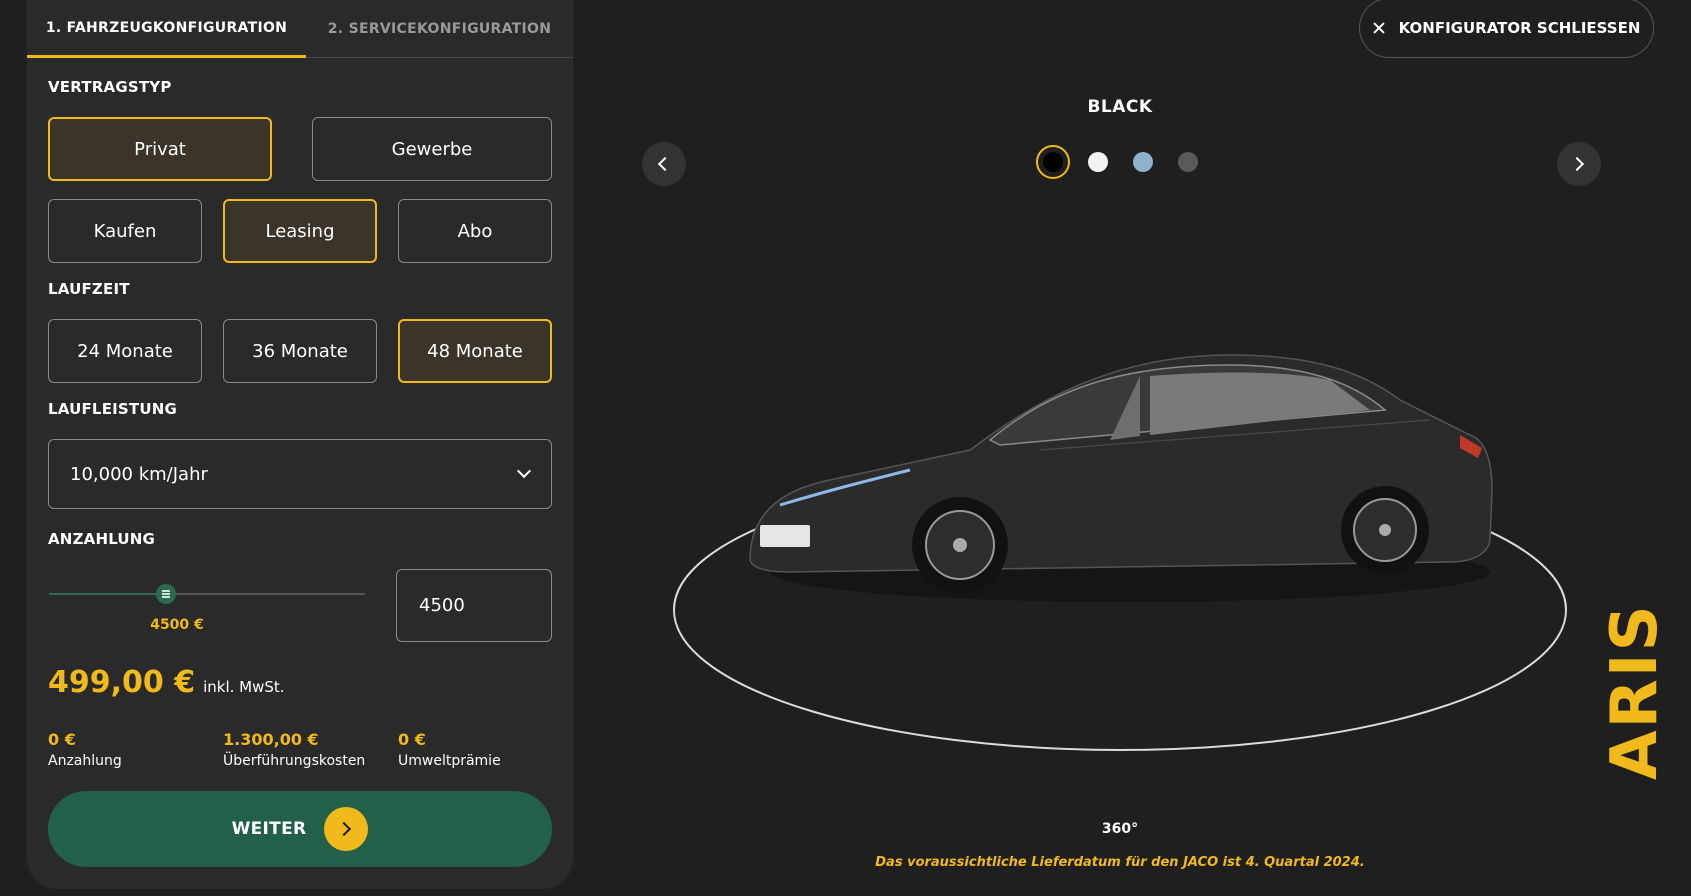  Describe the element at coordinates (244, 687) in the screenshot. I see `price-note: inkl. MwSt.` at that location.